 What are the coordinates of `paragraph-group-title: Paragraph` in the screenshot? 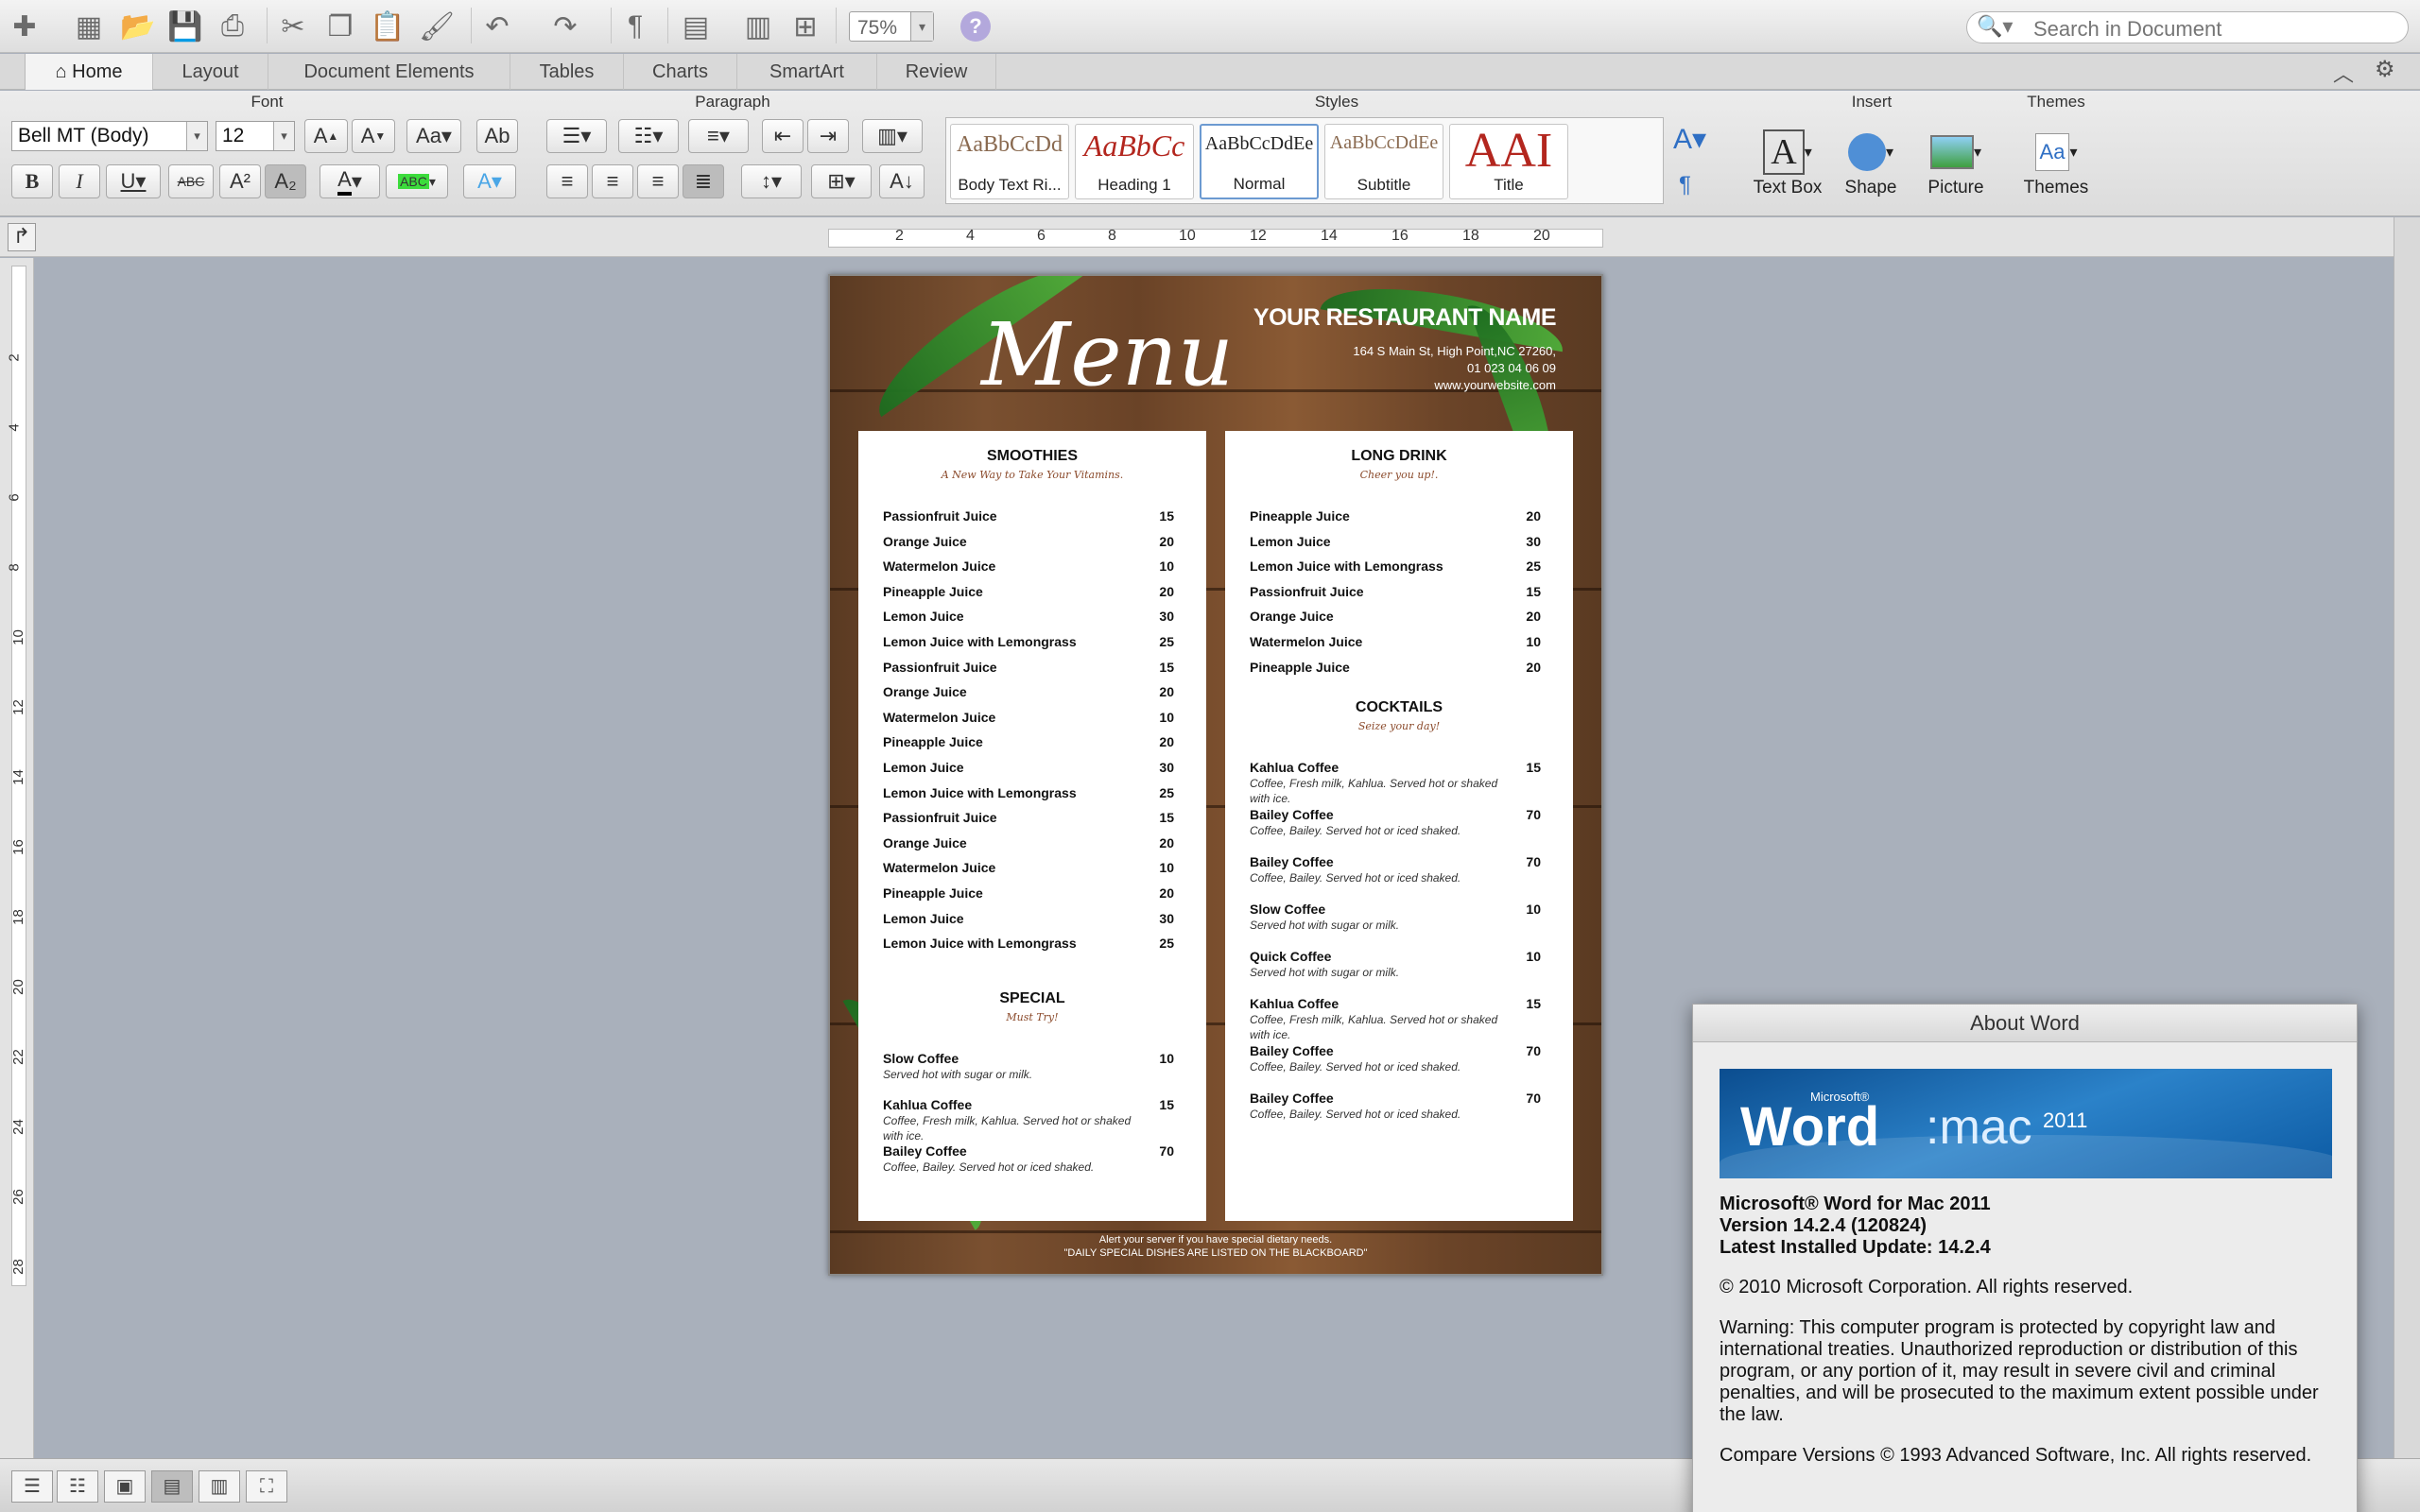 It's located at (732, 102).